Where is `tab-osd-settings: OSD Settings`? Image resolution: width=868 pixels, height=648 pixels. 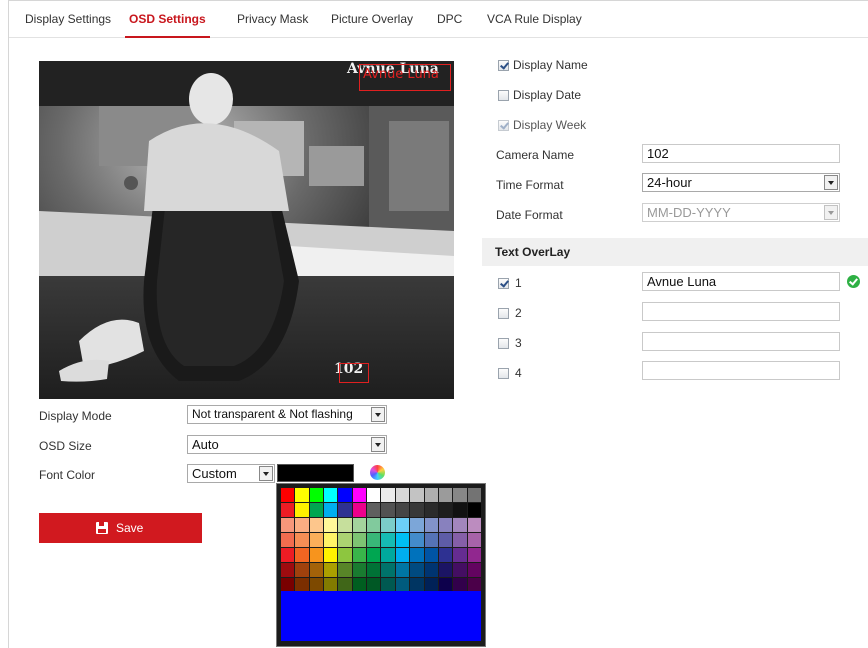 tab-osd-settings: OSD Settings is located at coordinates (167, 19).